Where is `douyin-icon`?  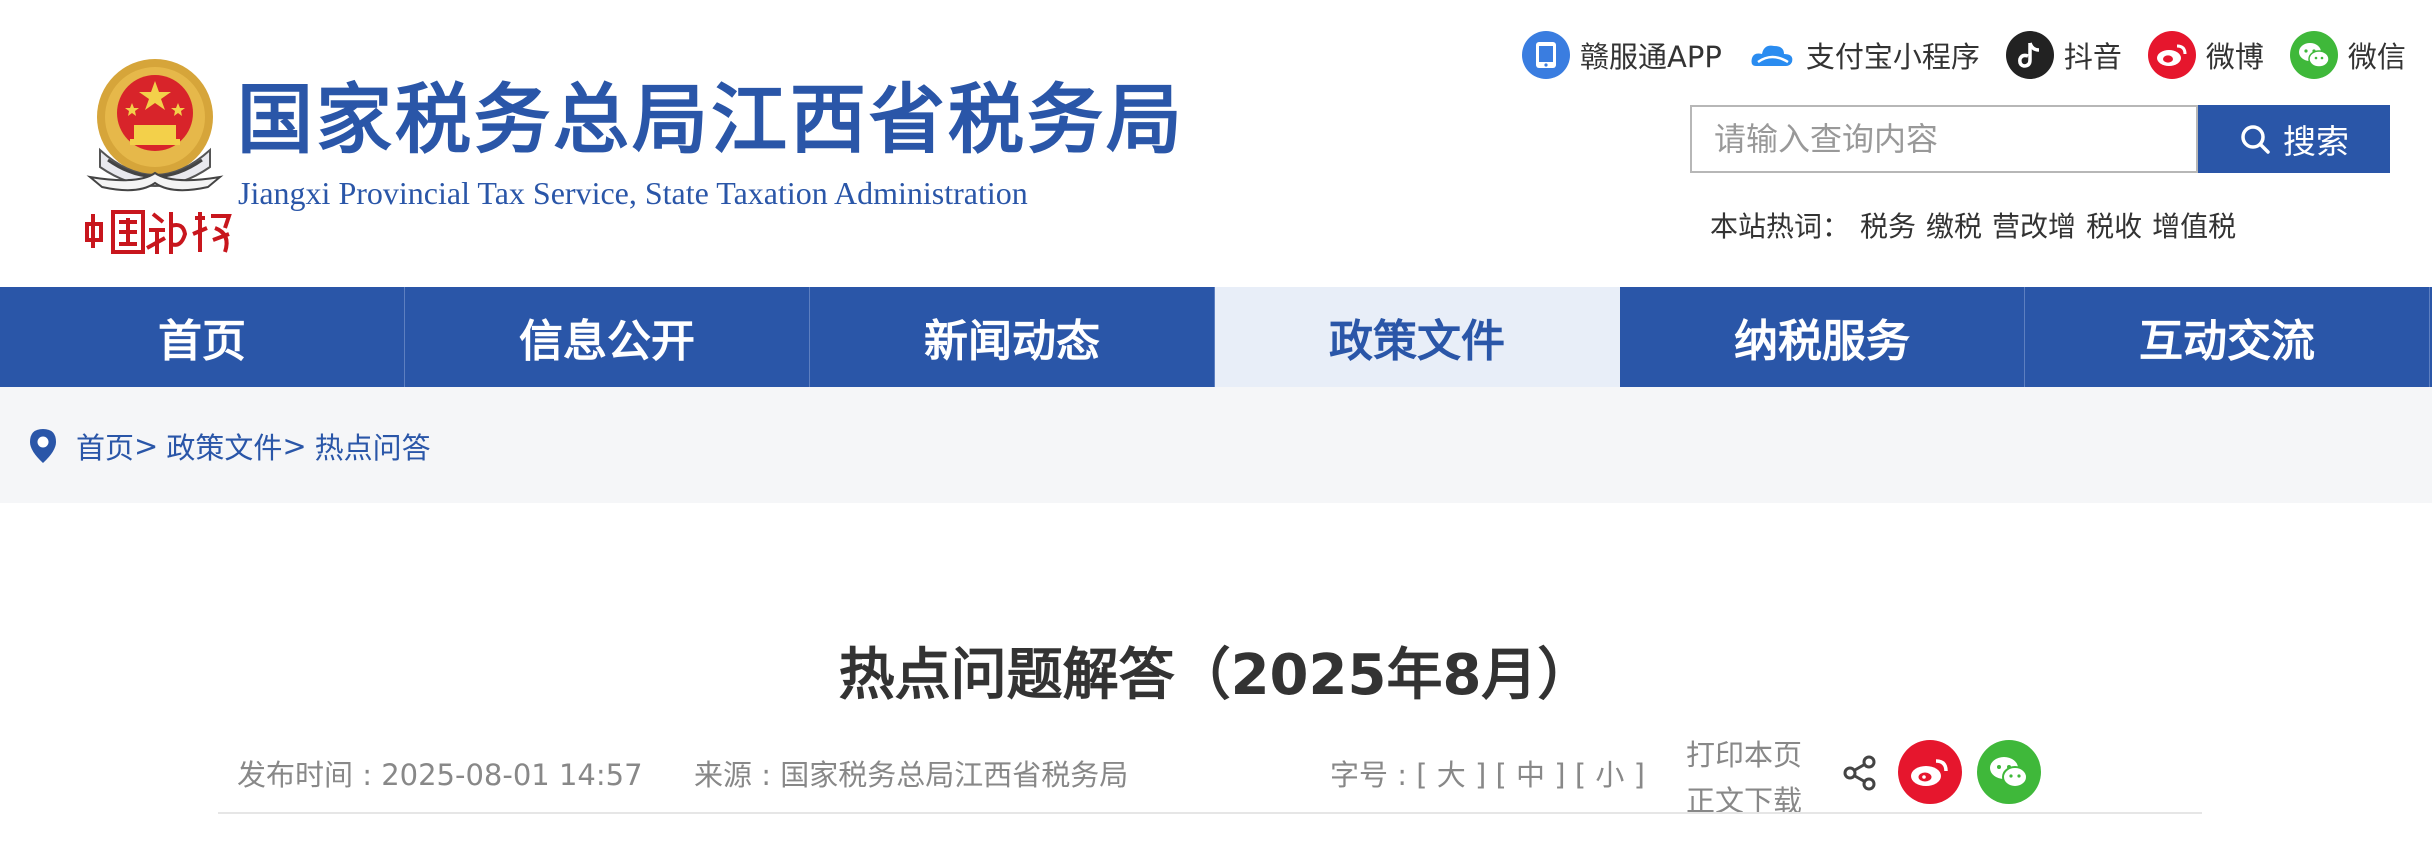
douyin-icon is located at coordinates (2029, 55).